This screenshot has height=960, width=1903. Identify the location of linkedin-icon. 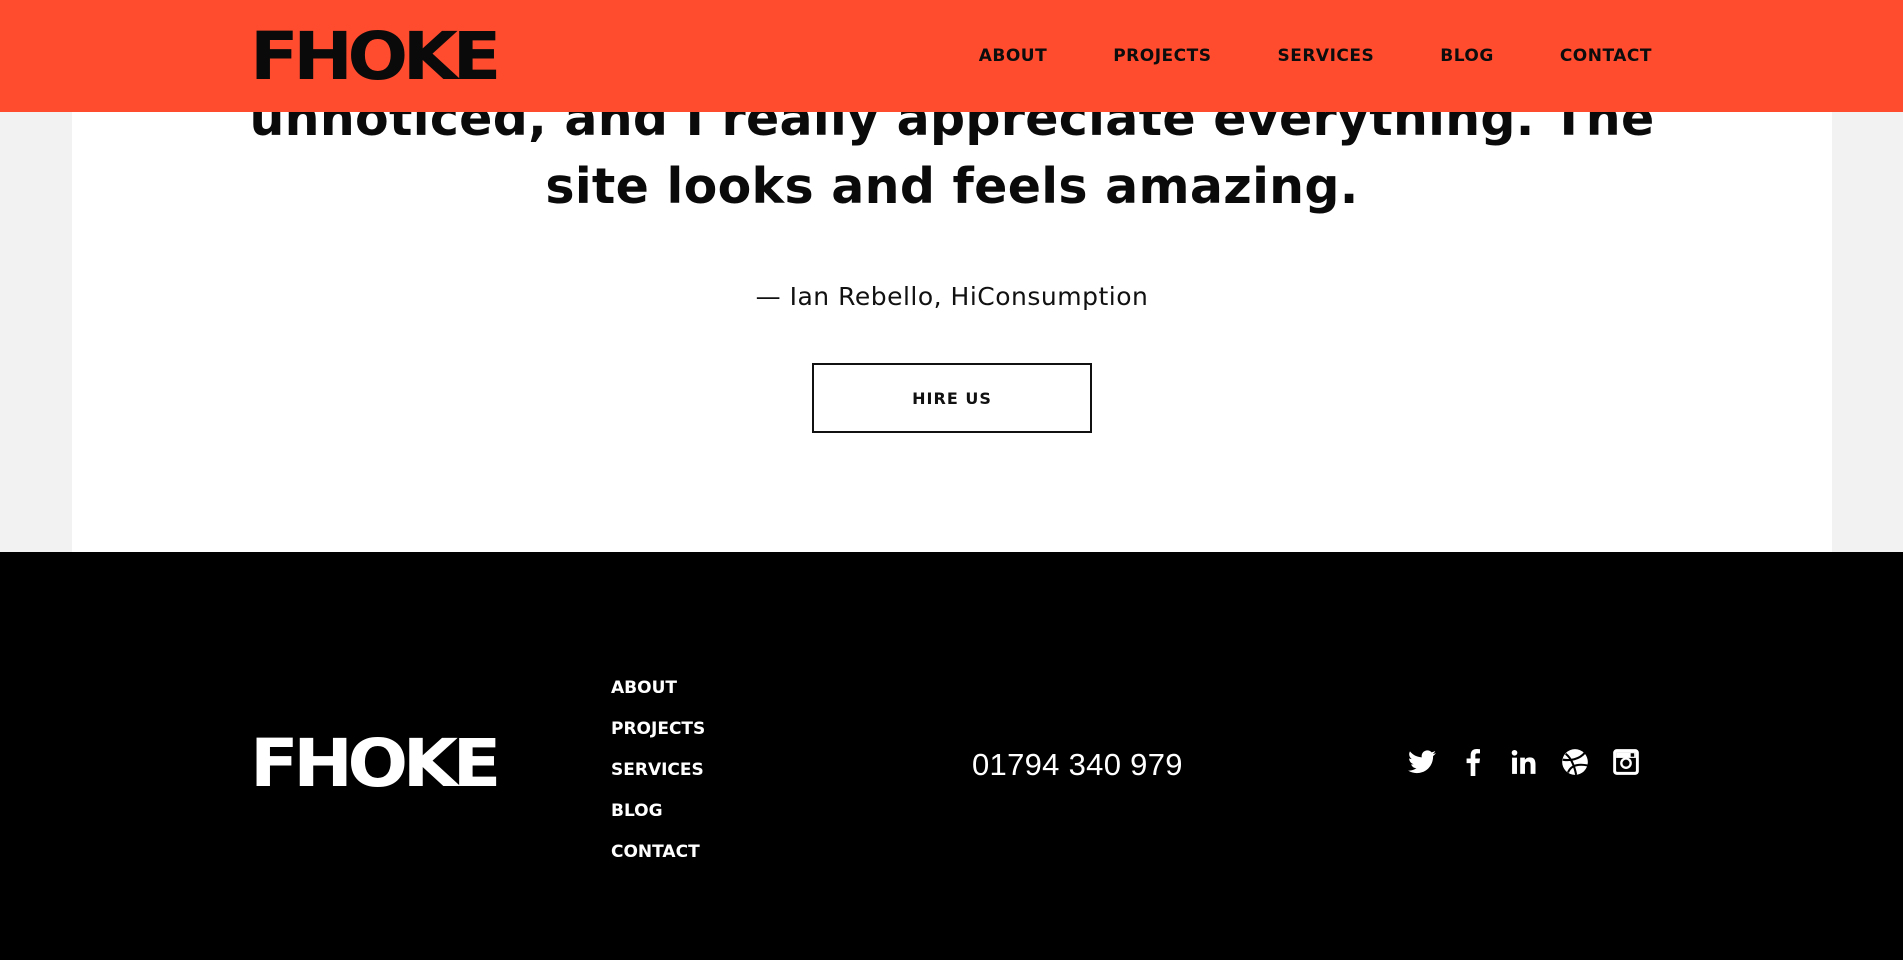
(1524, 762).